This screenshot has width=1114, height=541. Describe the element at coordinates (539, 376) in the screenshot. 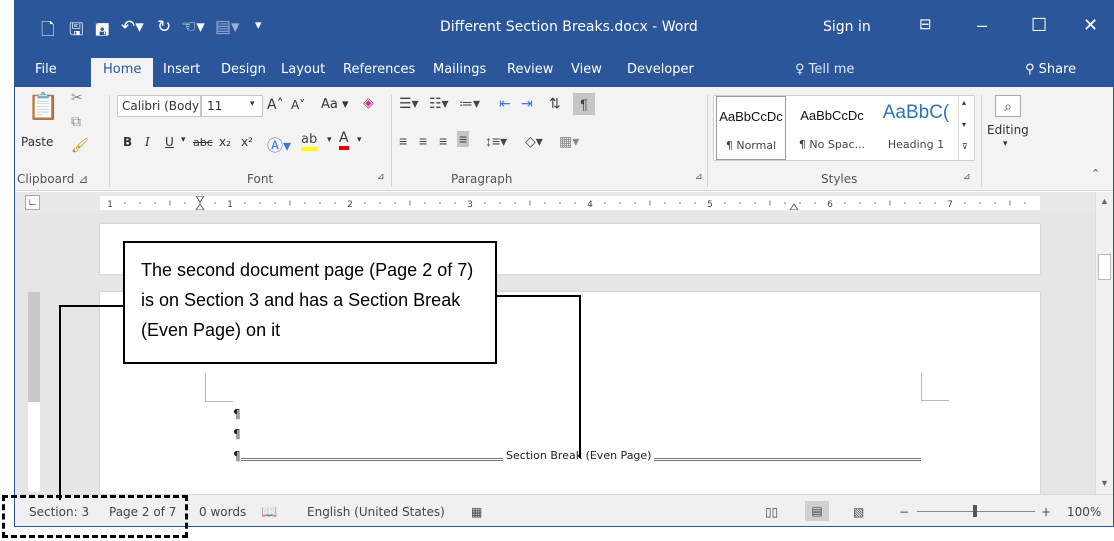

I see `leader-line-right` at that location.